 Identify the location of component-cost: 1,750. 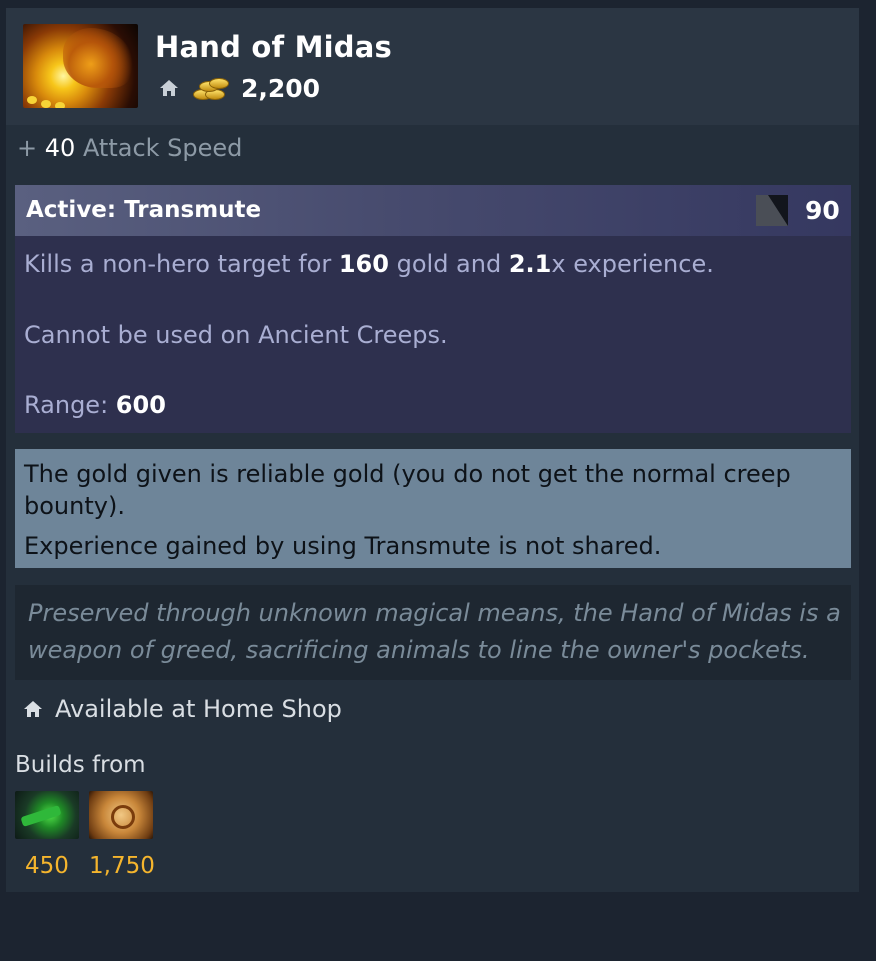
(122, 866).